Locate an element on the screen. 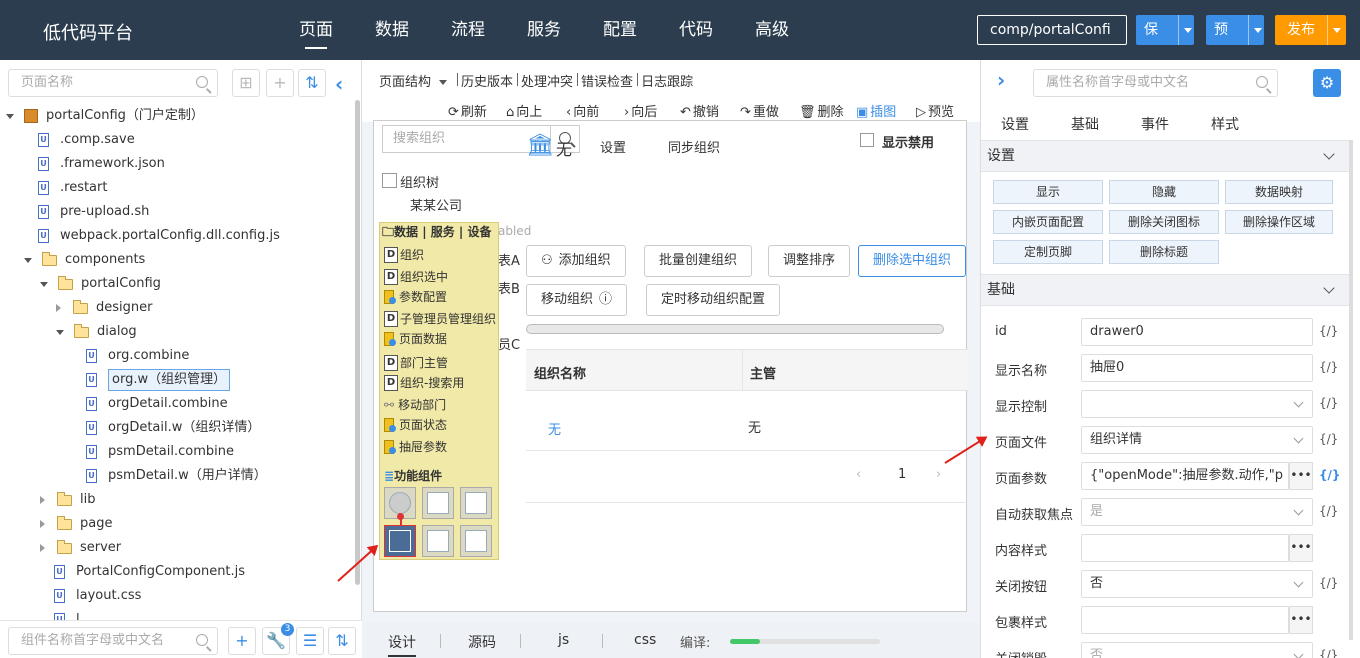 The image size is (1360, 658). tab-design: 设计 is located at coordinates (402, 644).